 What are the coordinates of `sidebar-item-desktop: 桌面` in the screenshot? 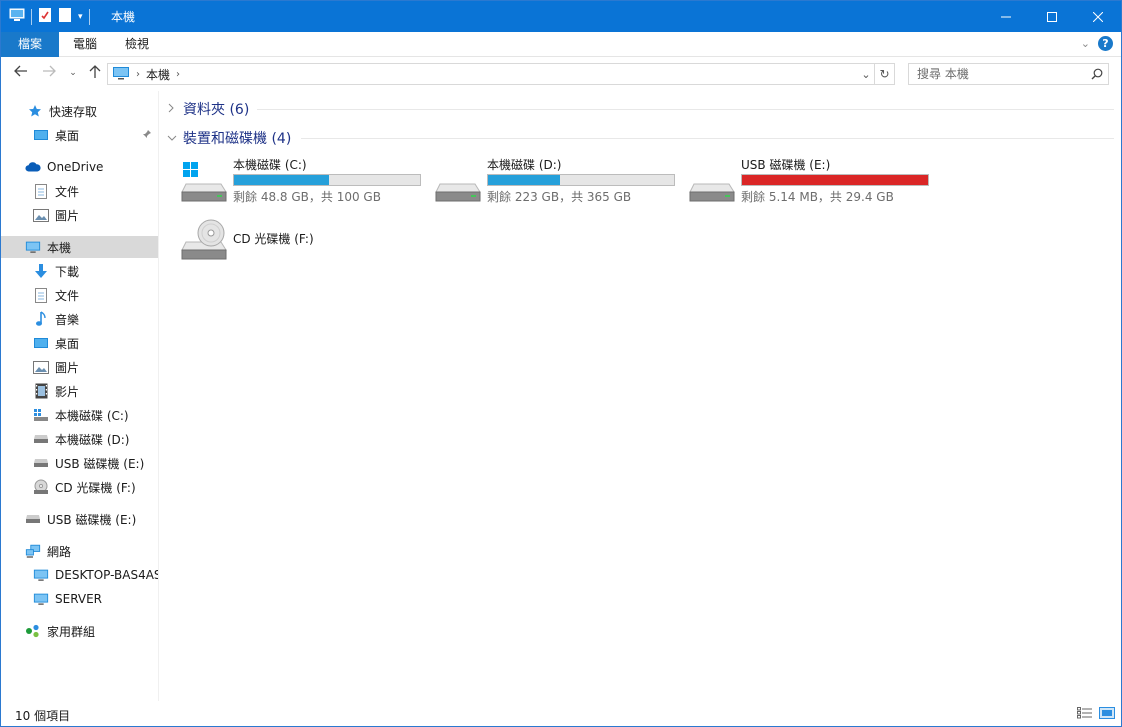 It's located at (79, 343).